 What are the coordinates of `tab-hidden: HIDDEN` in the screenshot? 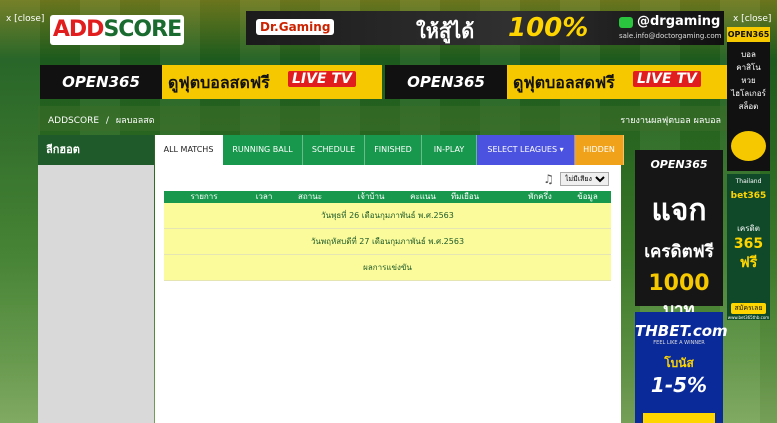 It's located at (599, 150).